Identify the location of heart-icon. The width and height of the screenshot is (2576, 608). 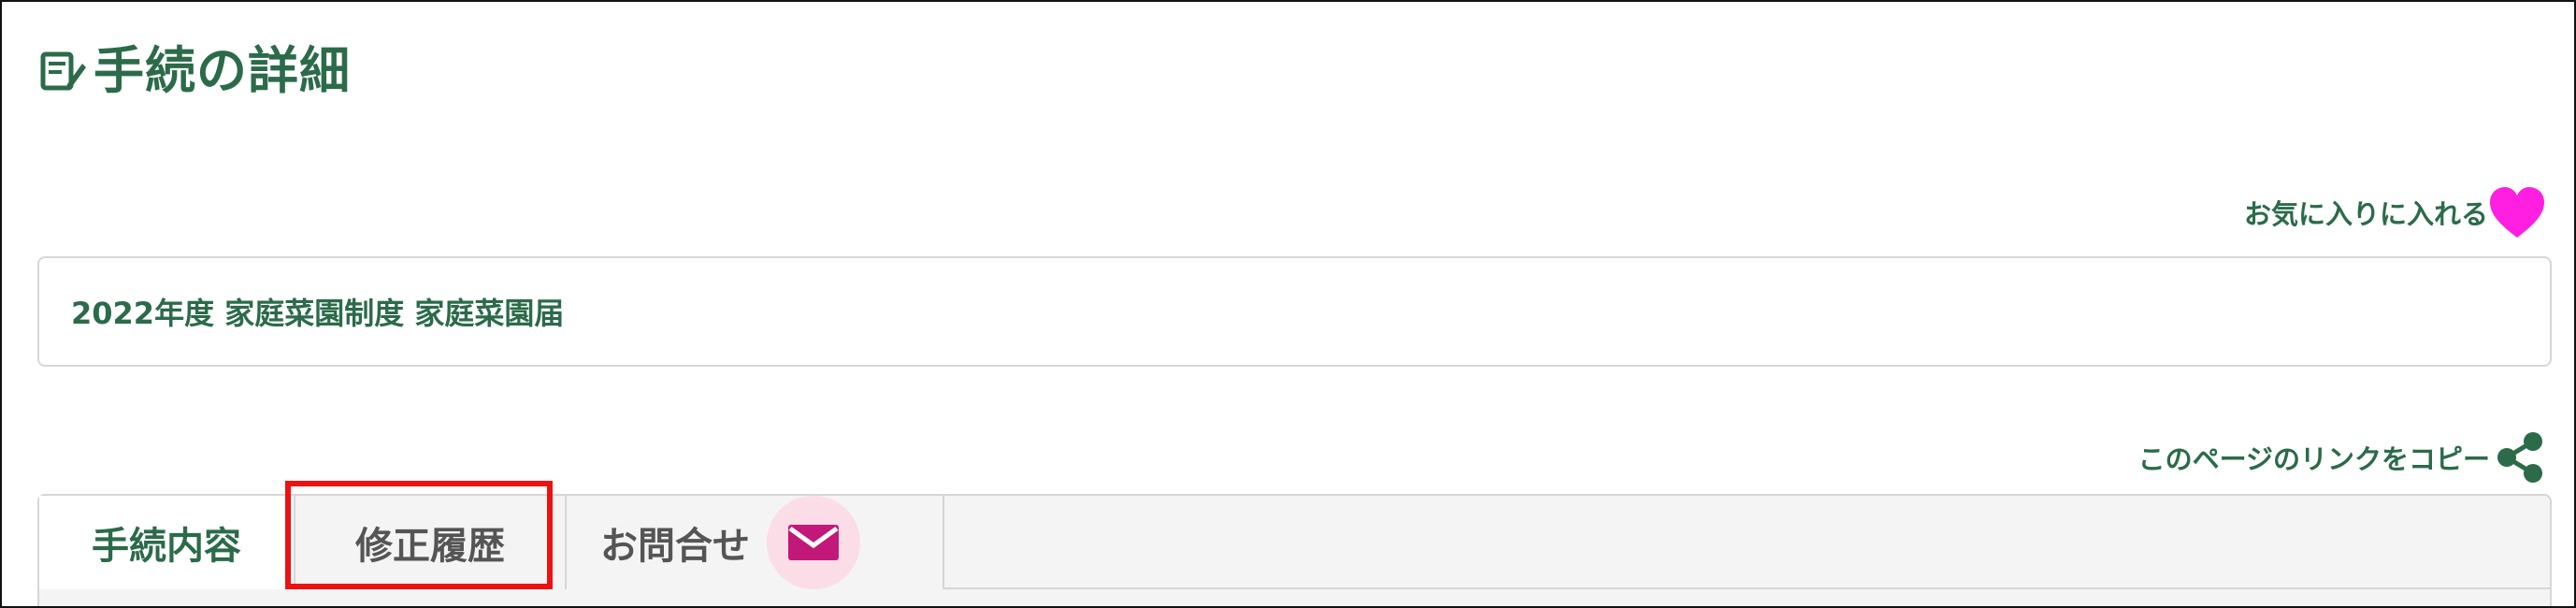
(2517, 212).